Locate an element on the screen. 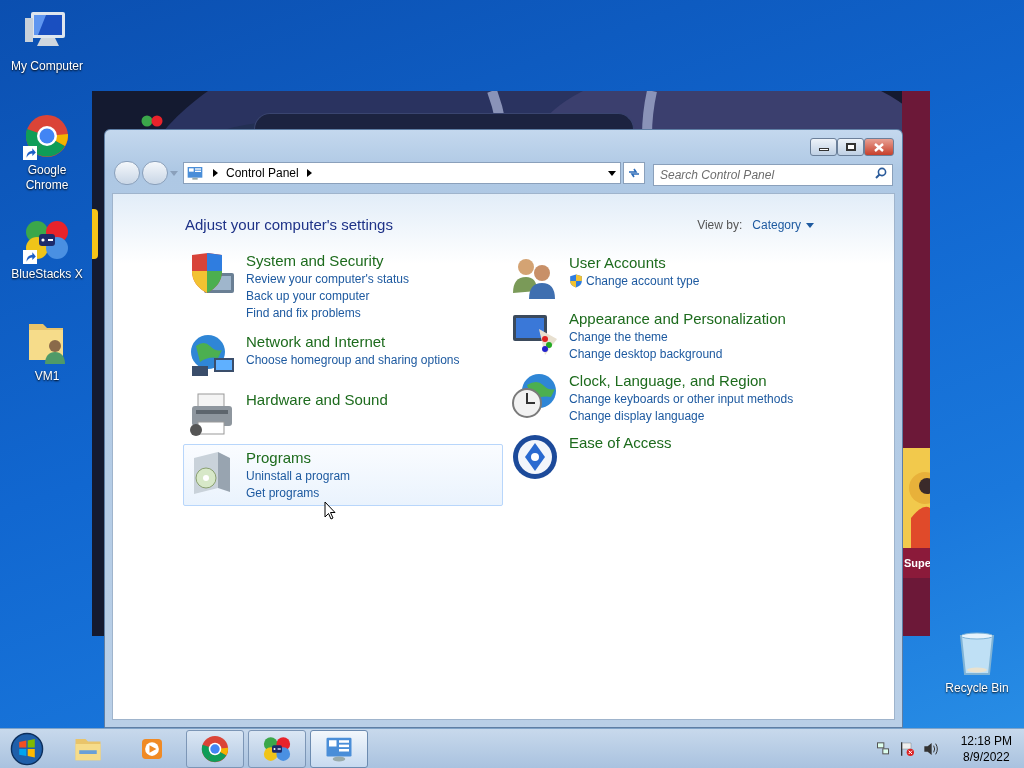 The width and height of the screenshot is (1024, 768). desktop-icon-label: Recycle Bin is located at coordinates (977, 688).